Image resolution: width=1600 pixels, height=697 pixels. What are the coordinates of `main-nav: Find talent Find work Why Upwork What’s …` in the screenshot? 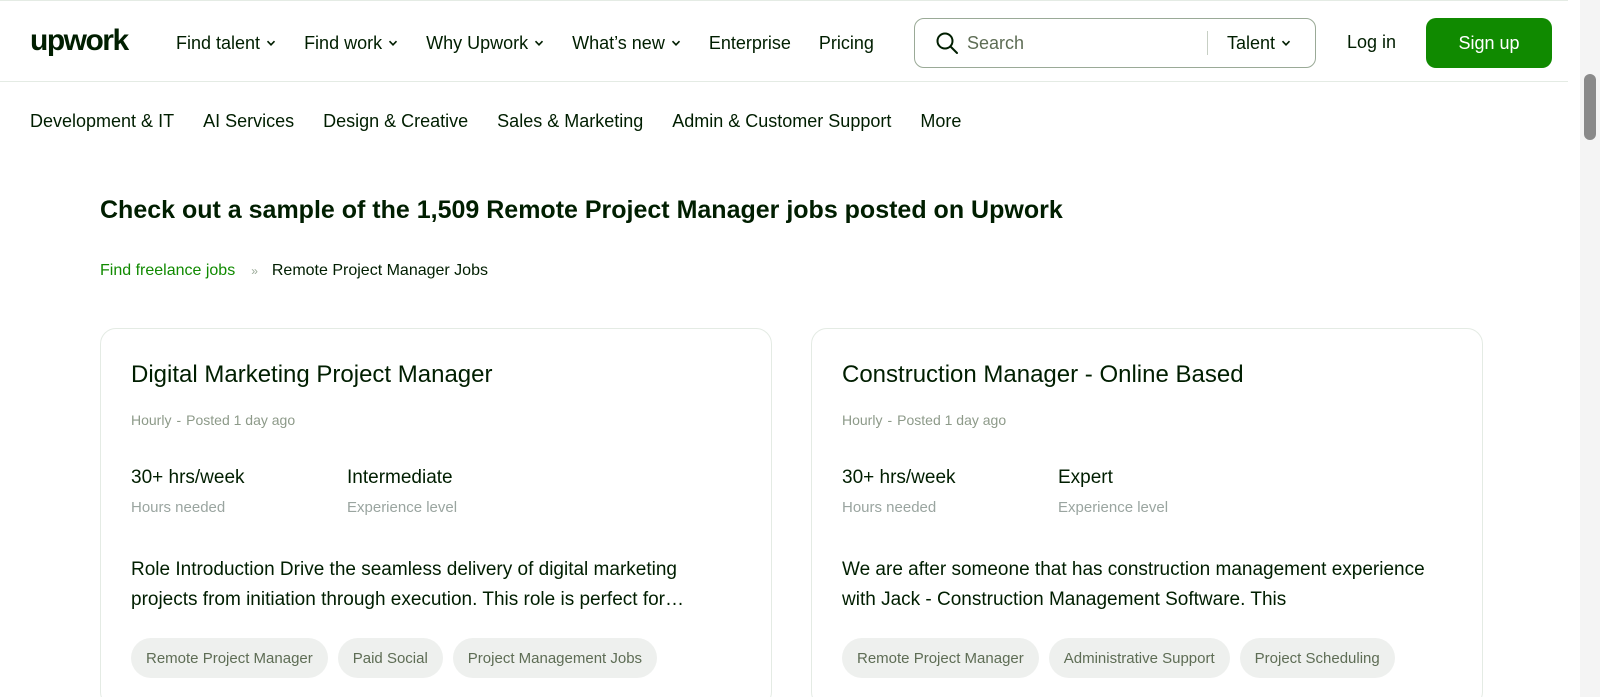 It's located at (539, 43).